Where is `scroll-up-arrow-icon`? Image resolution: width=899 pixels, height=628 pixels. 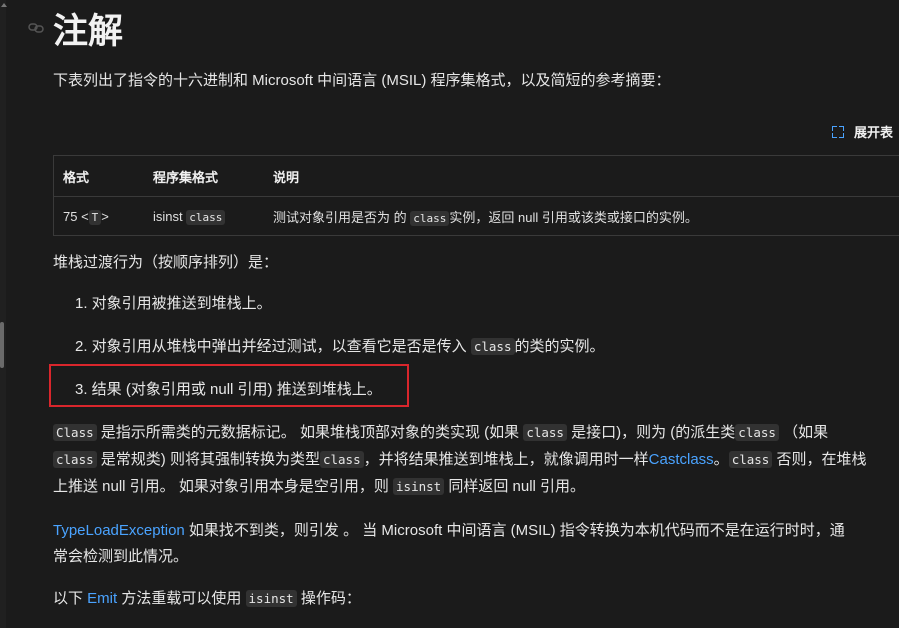
scroll-up-arrow-icon is located at coordinates (4, 5).